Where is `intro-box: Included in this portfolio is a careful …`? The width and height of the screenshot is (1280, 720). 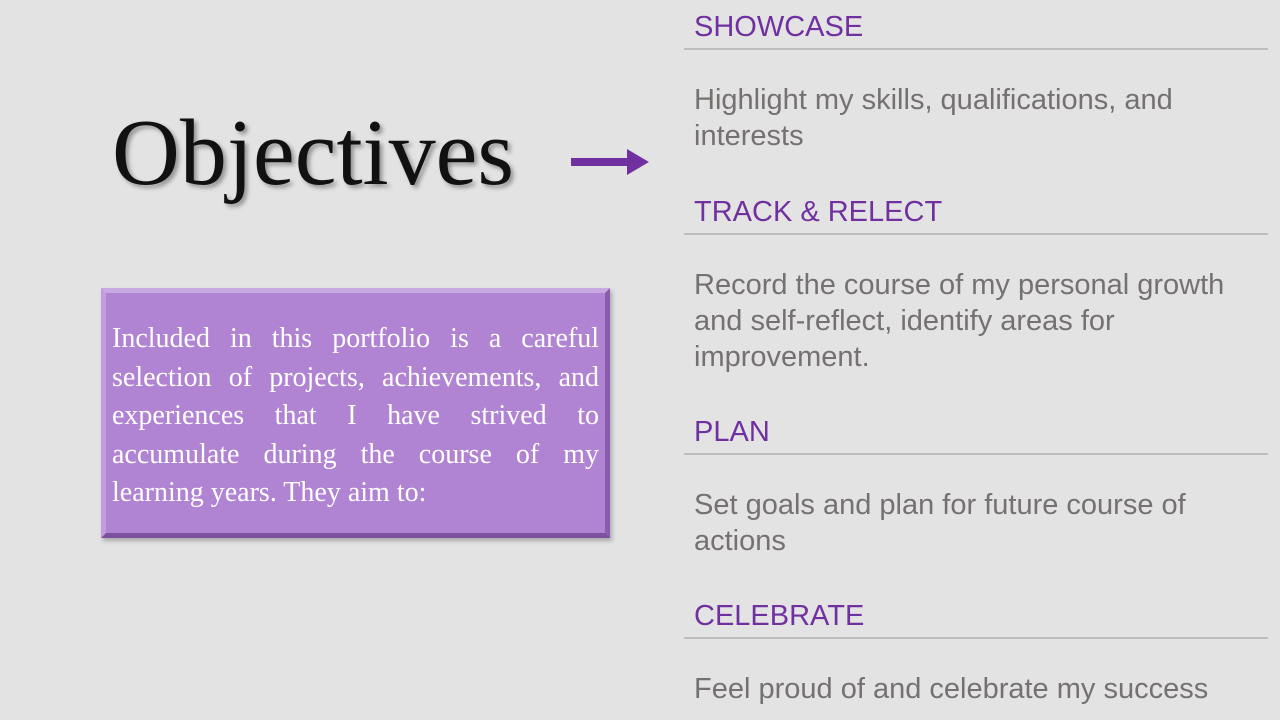 intro-box: Included in this portfolio is a careful … is located at coordinates (355, 413).